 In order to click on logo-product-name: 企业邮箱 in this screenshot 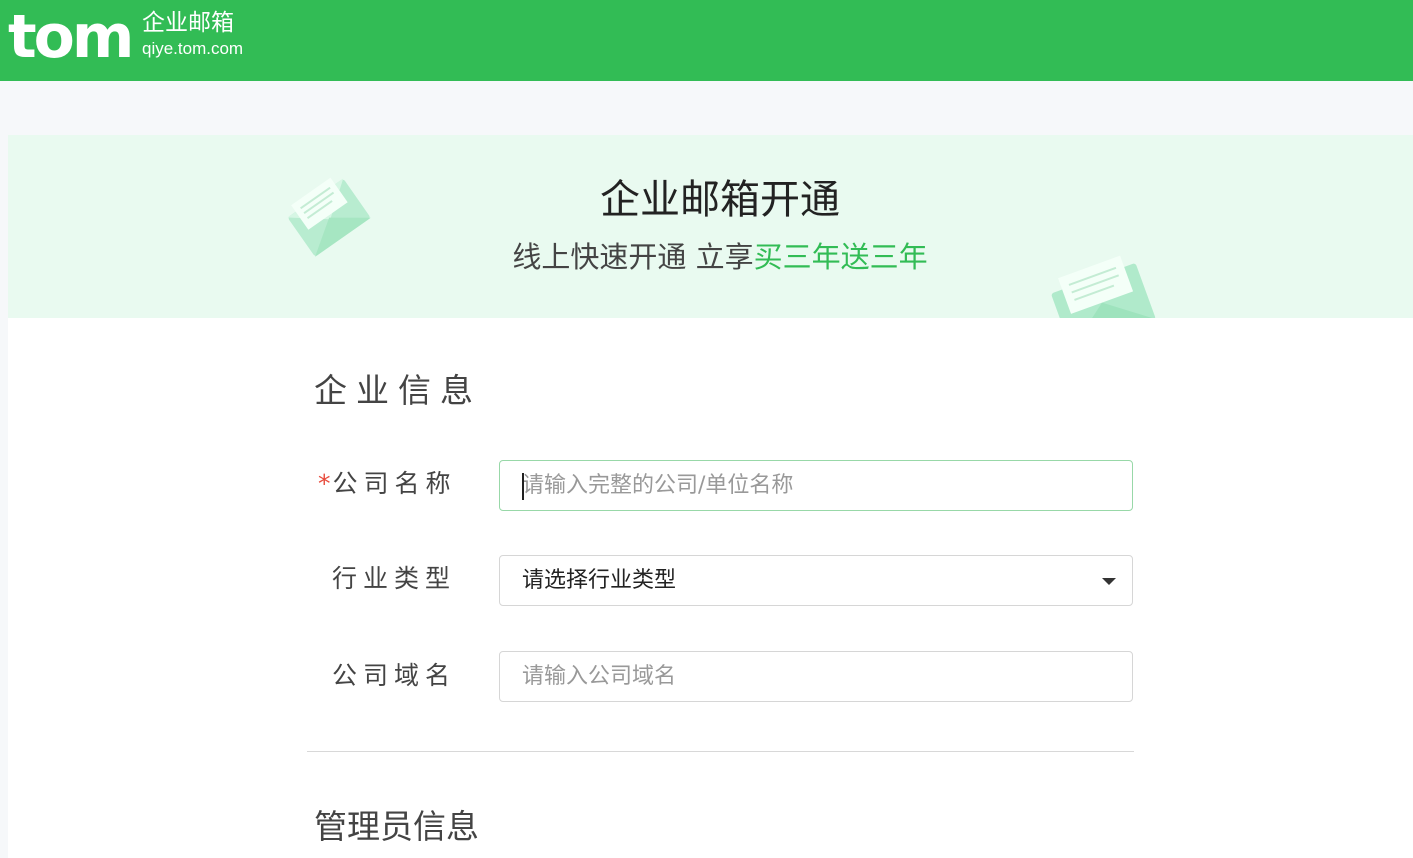, I will do `click(188, 23)`.